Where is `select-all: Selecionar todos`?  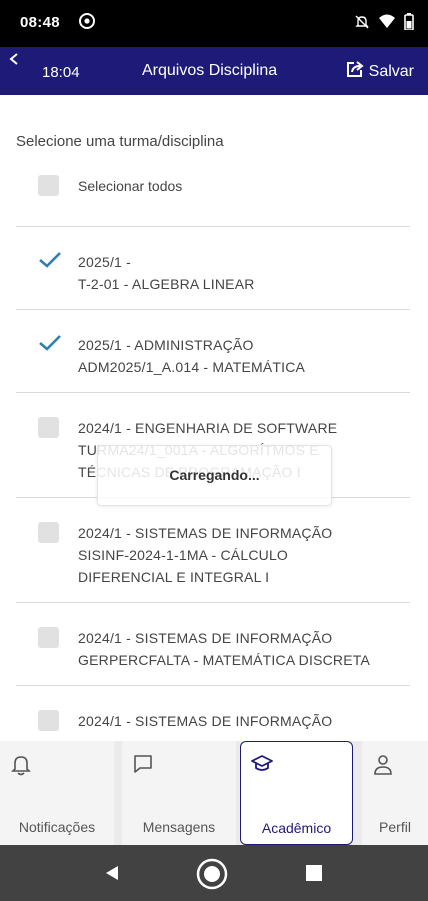 select-all: Selecionar todos is located at coordinates (110, 185).